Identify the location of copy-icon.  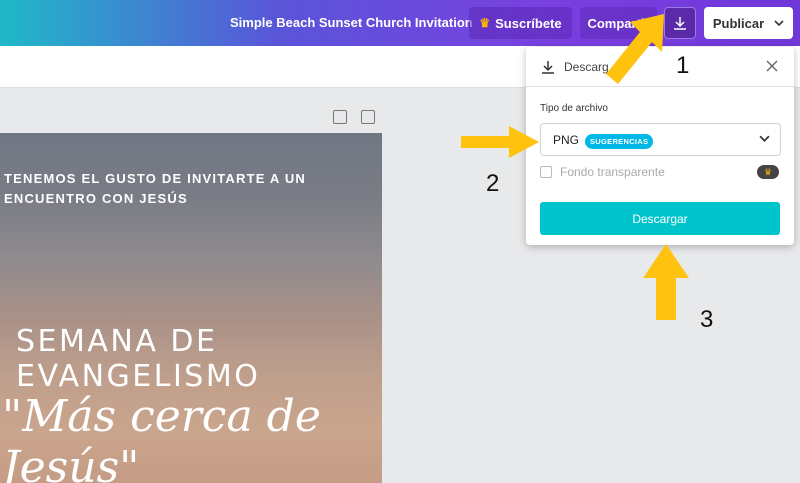
(368, 117).